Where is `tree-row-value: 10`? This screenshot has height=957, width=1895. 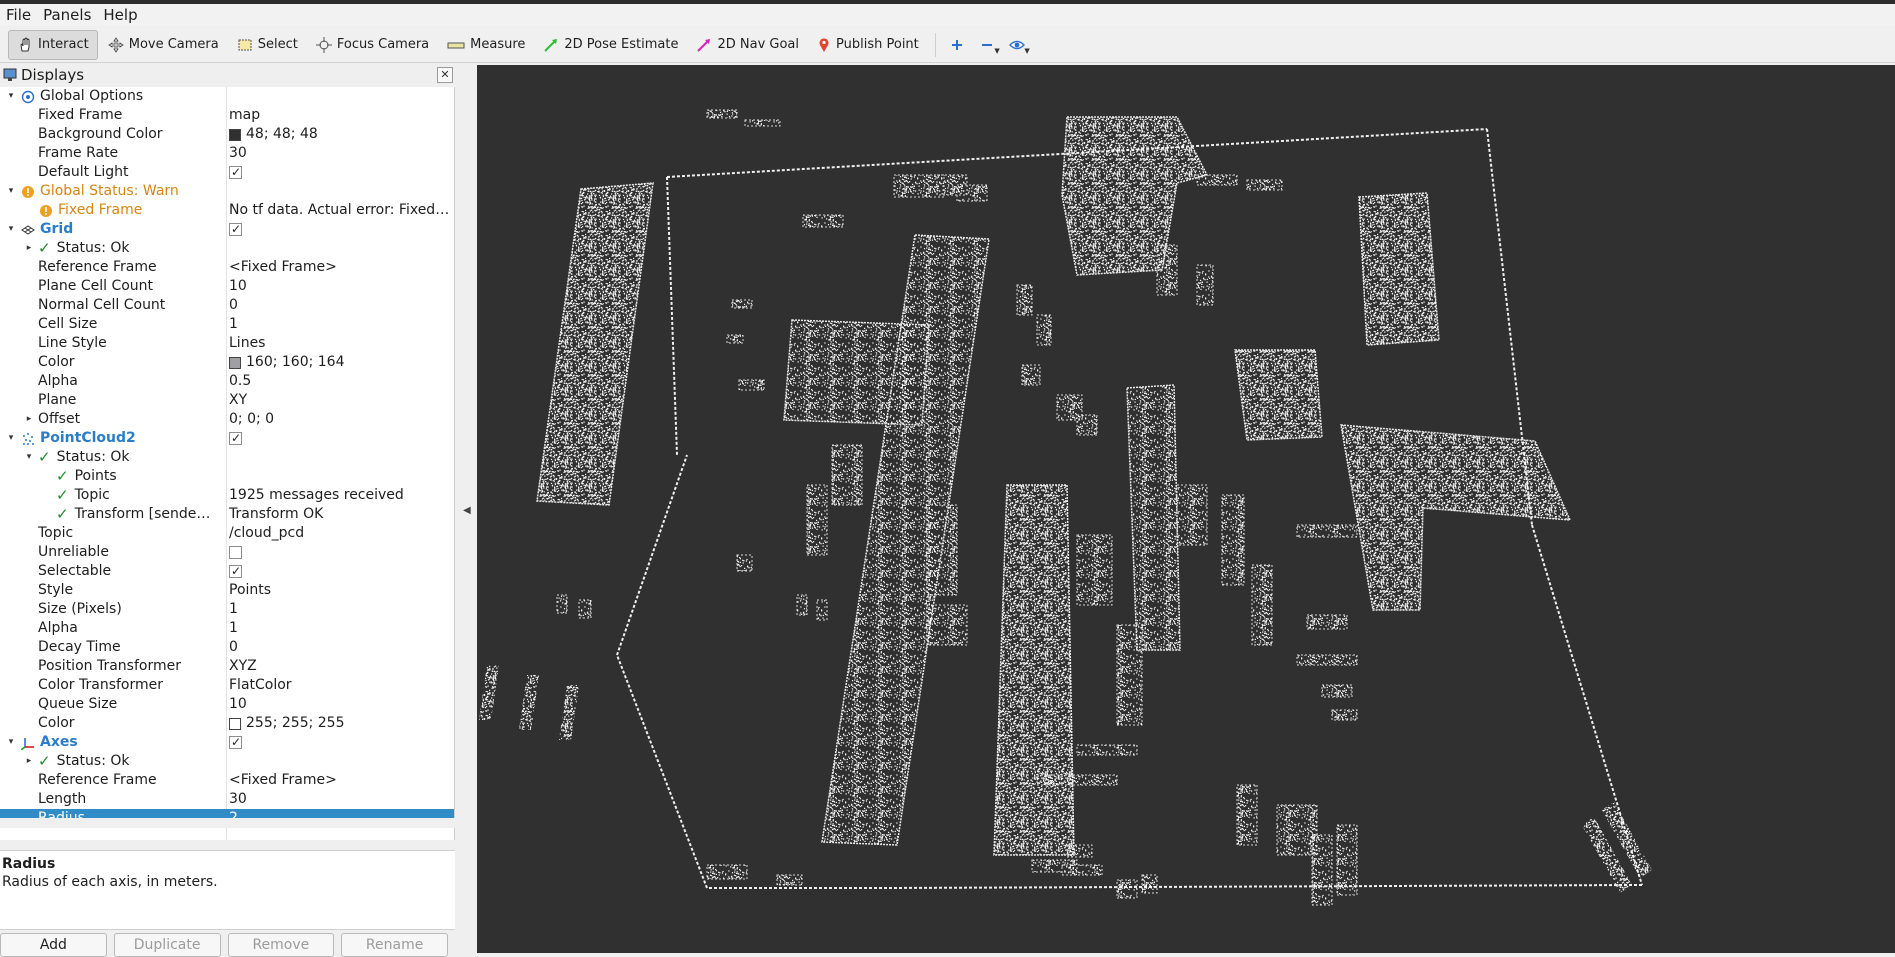
tree-row-value: 10 is located at coordinates (341, 704).